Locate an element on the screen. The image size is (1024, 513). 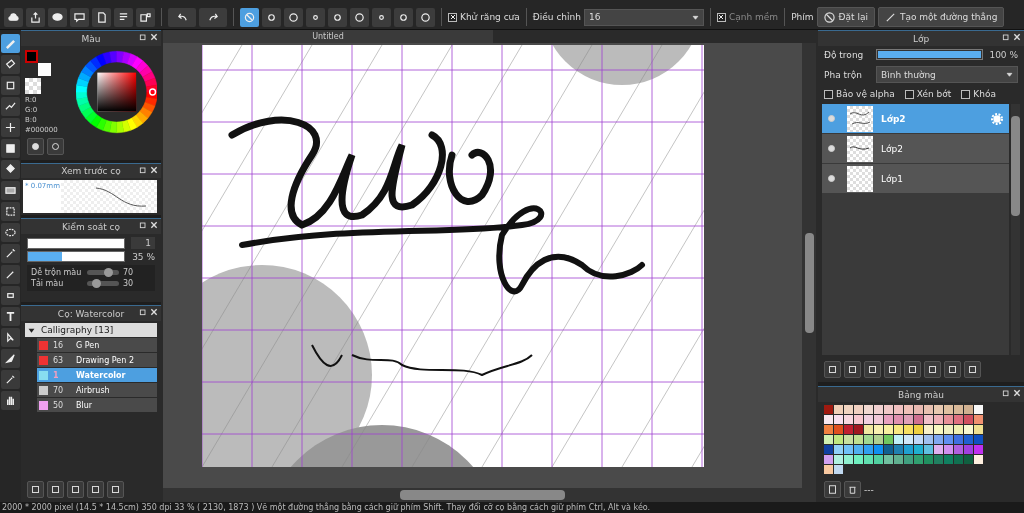
brush-opacity-value: 35 % is located at coordinates (143, 256).